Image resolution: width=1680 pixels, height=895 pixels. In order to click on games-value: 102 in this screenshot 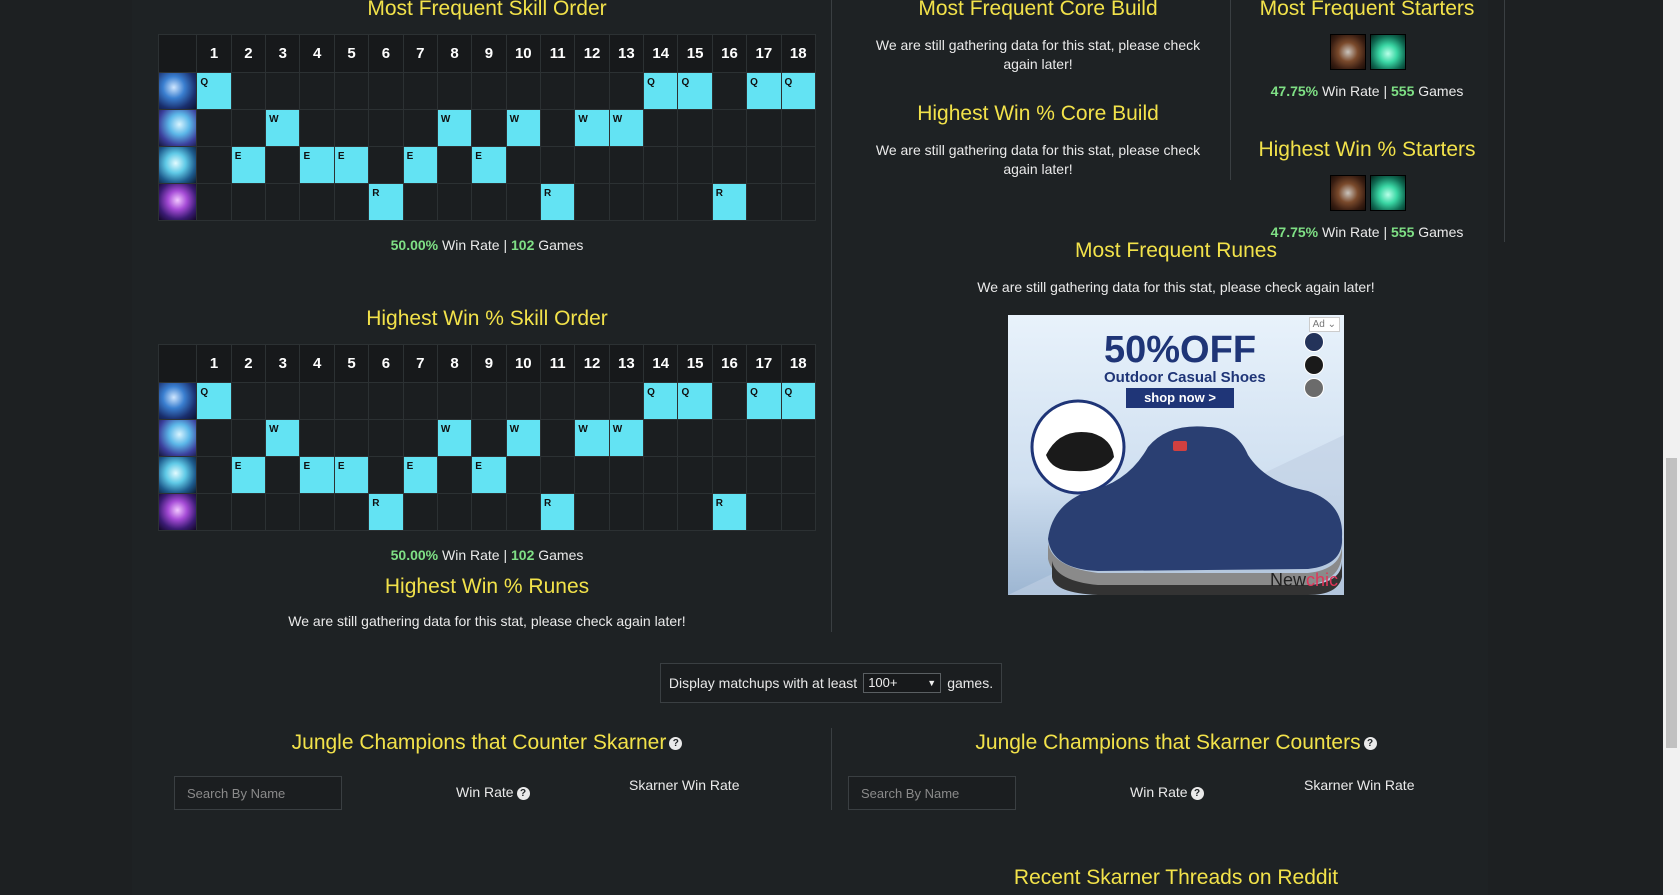, I will do `click(523, 555)`.